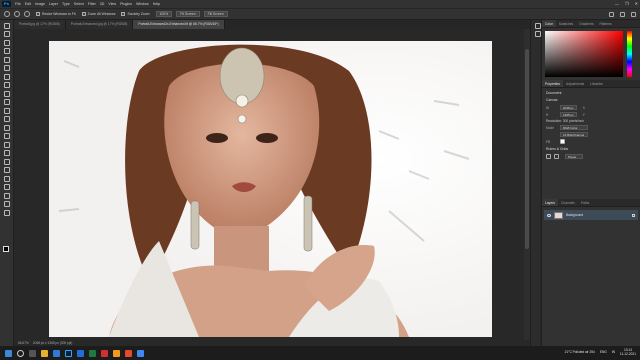 This screenshot has height=360, width=640. What do you see at coordinates (44, 353) in the screenshot?
I see `file-explorer-icon` at bounding box center [44, 353].